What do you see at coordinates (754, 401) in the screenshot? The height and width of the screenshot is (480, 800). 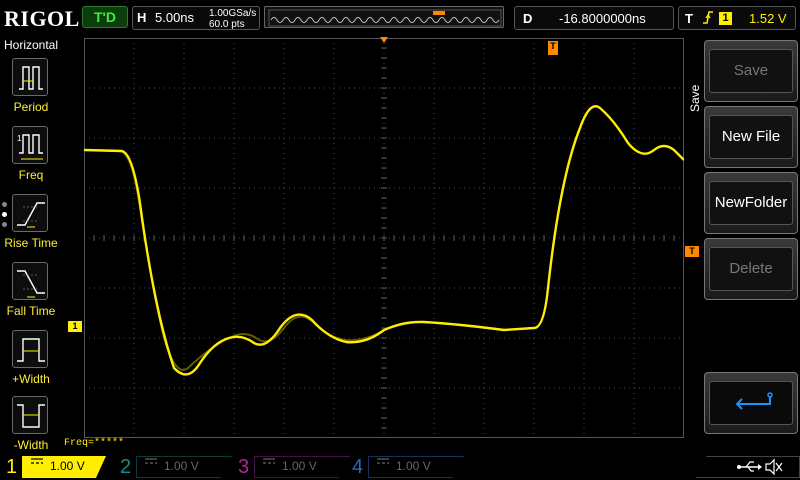 I see `return-arrow-icon` at bounding box center [754, 401].